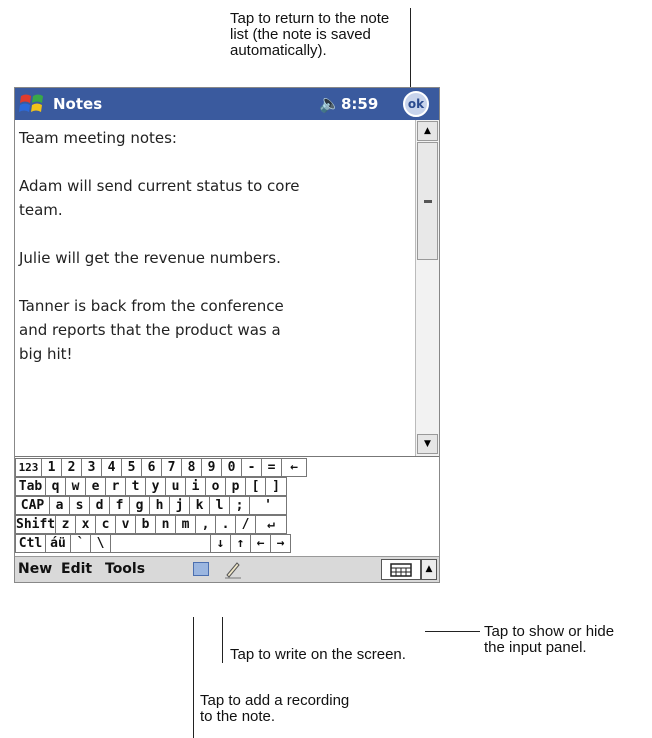 This screenshot has height=738, width=652. I want to click on key: ., so click(225, 524).